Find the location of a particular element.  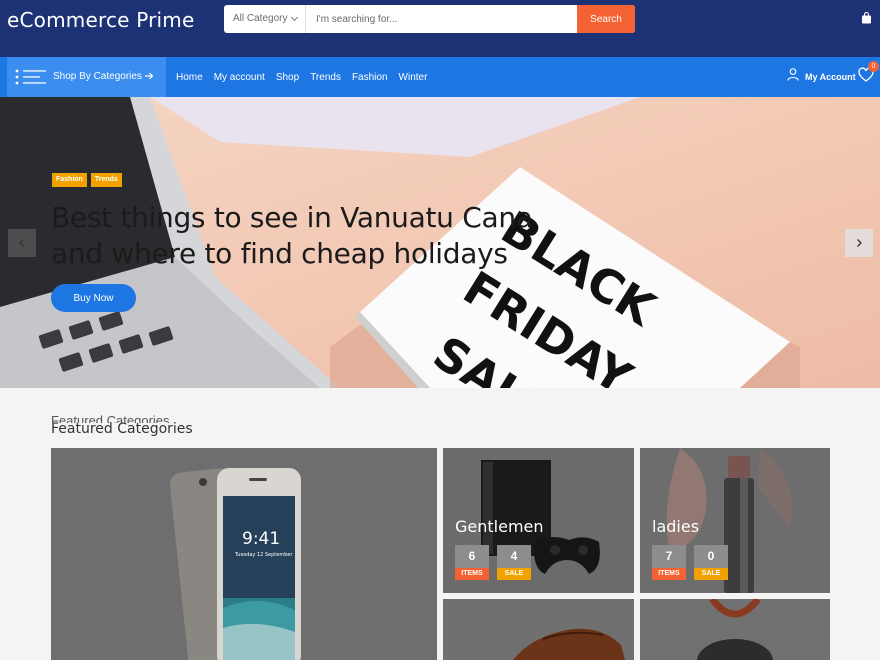

sale-count: 4 is located at coordinates (514, 556).